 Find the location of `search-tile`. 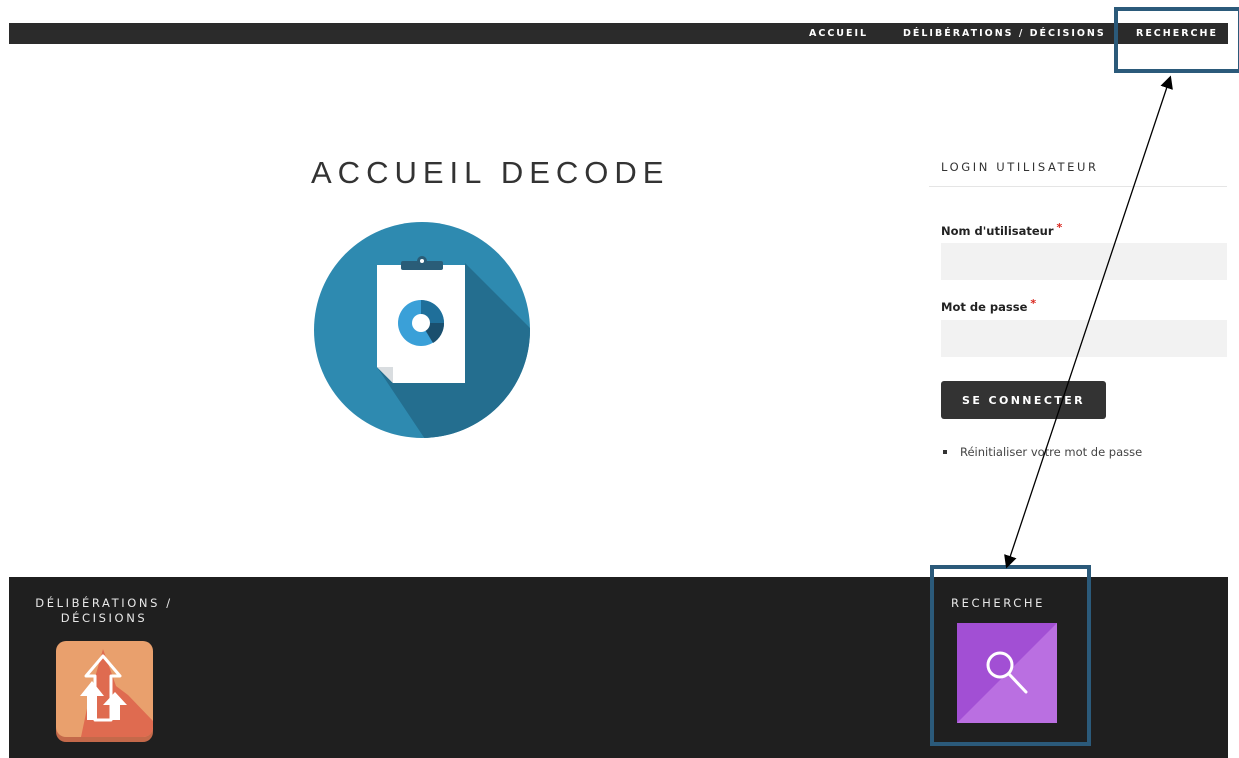

search-tile is located at coordinates (1007, 673).